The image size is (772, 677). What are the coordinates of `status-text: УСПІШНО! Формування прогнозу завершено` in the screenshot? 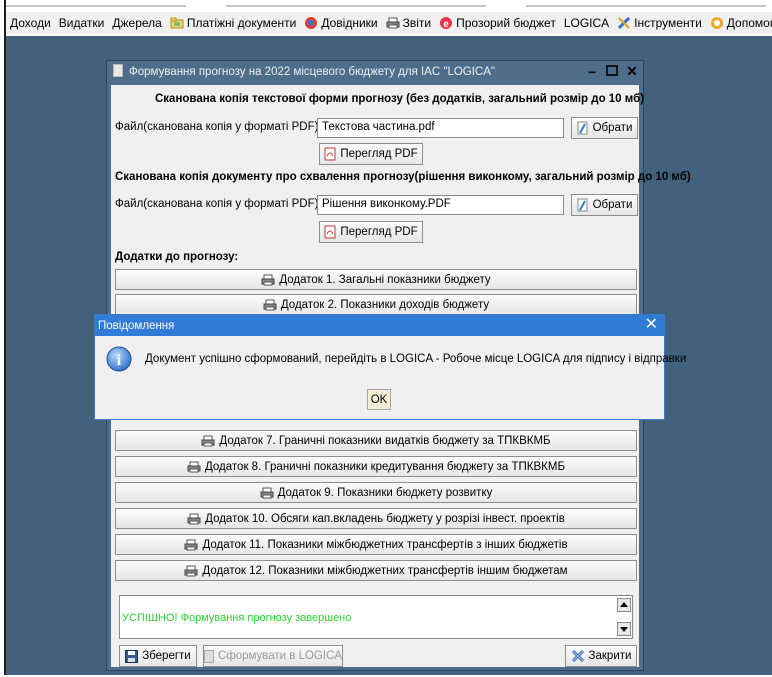 It's located at (237, 618).